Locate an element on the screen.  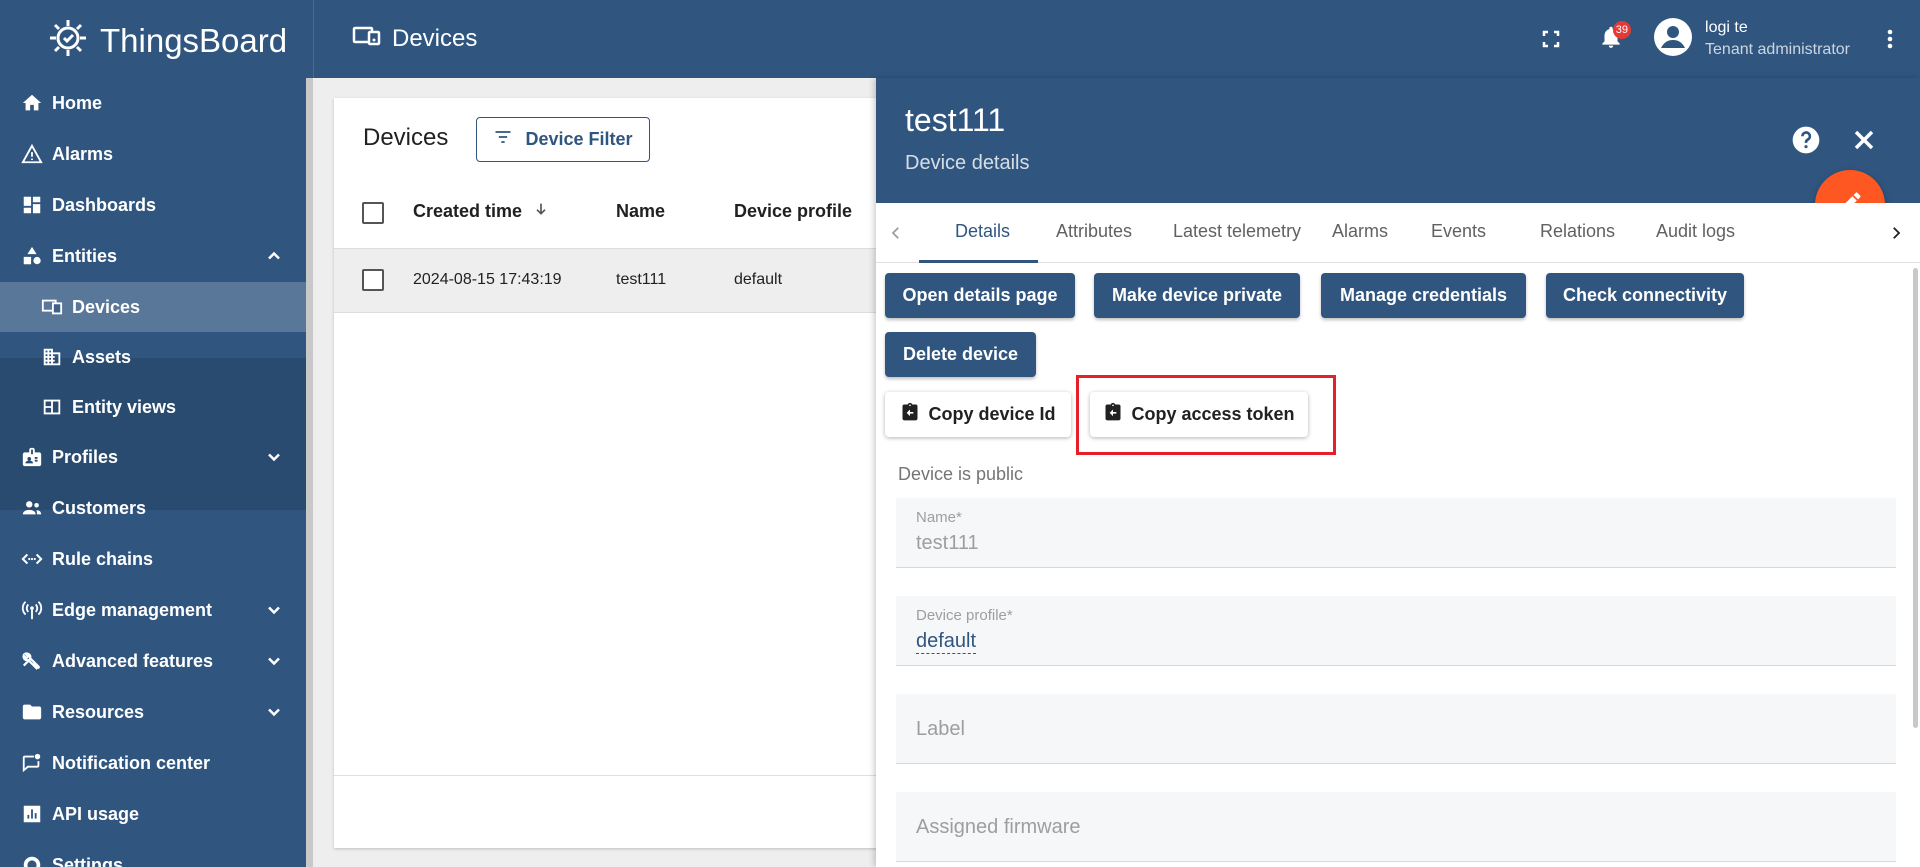
sidebar-item-entities: Entities is located at coordinates (153, 256).